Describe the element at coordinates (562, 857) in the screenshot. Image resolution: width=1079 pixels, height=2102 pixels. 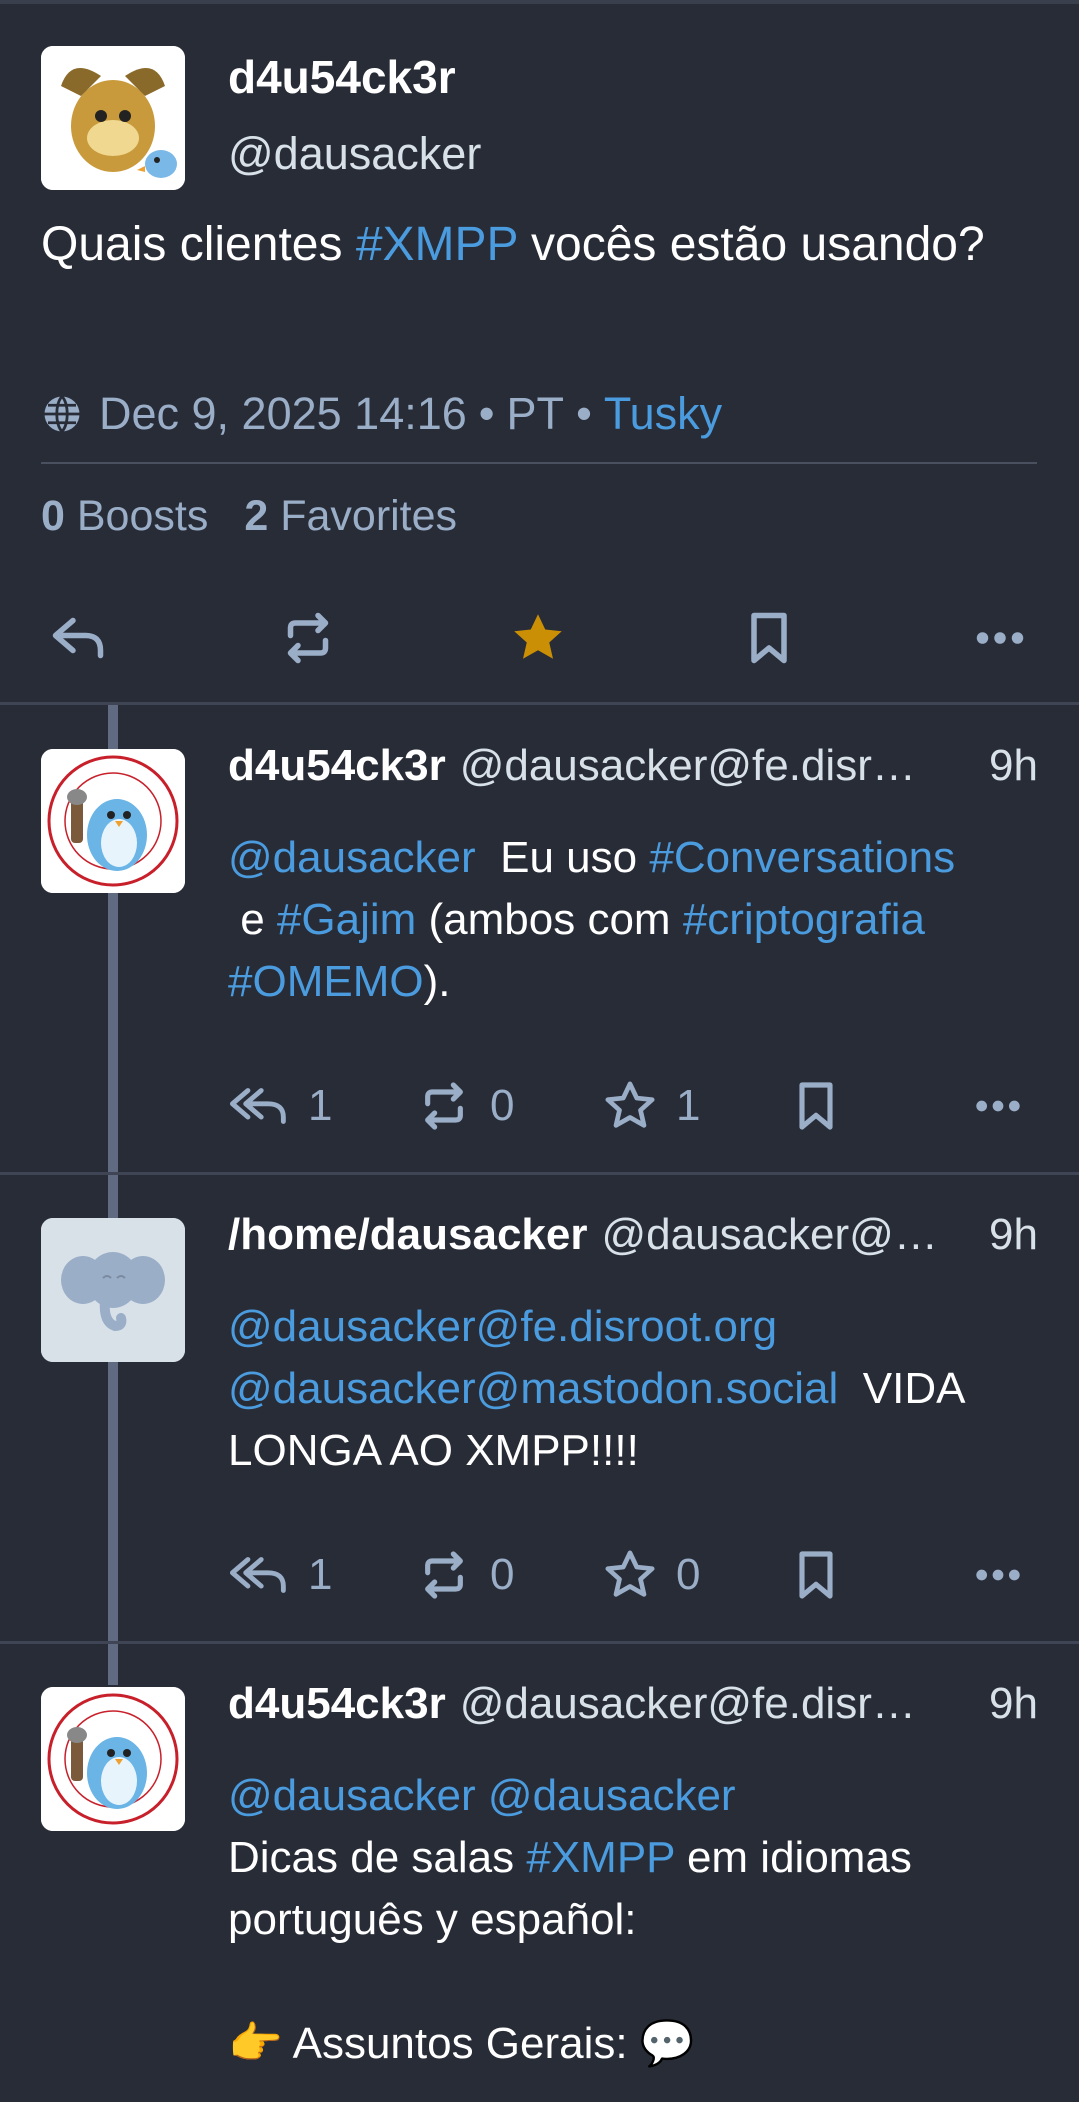
I see `content-text: Eu uso` at that location.